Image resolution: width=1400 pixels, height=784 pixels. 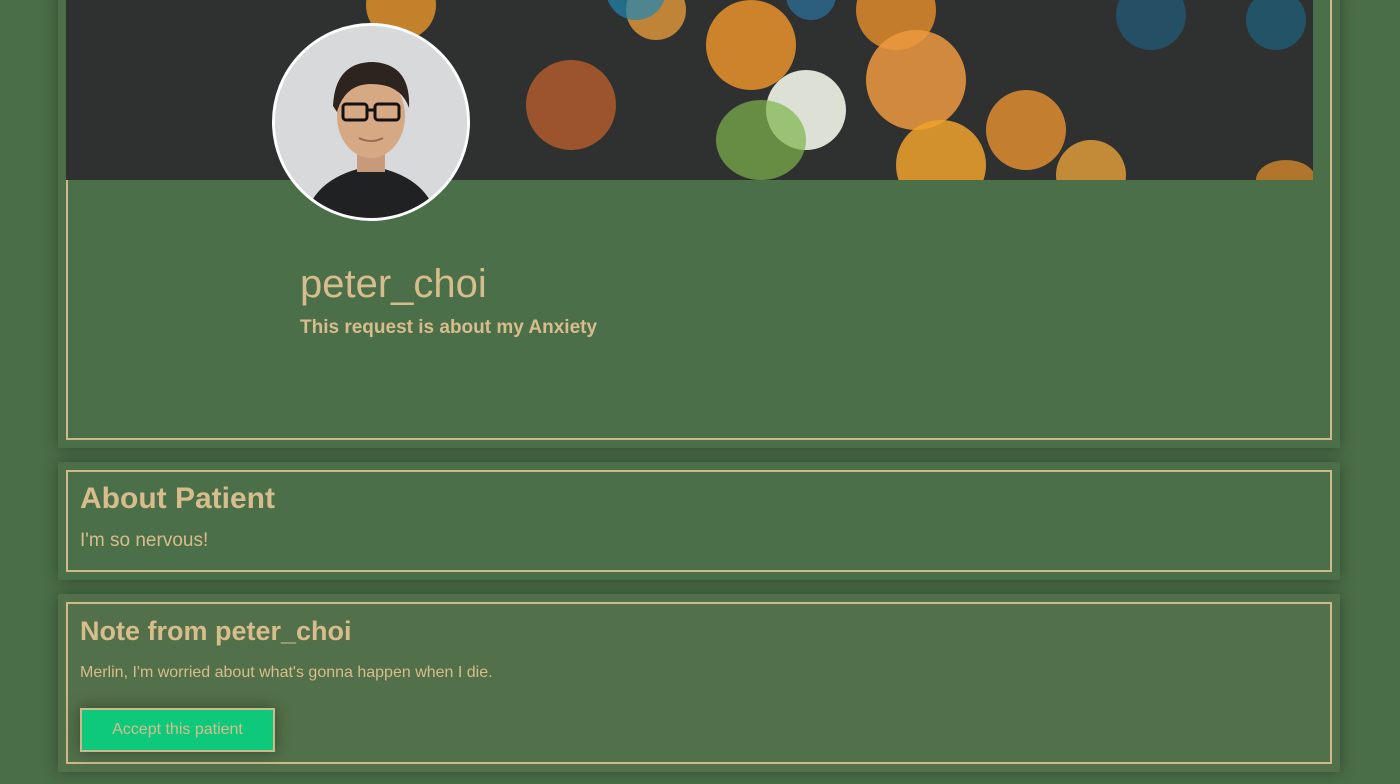 I want to click on about-patient-text: I'm so nervous!, so click(x=144, y=540).